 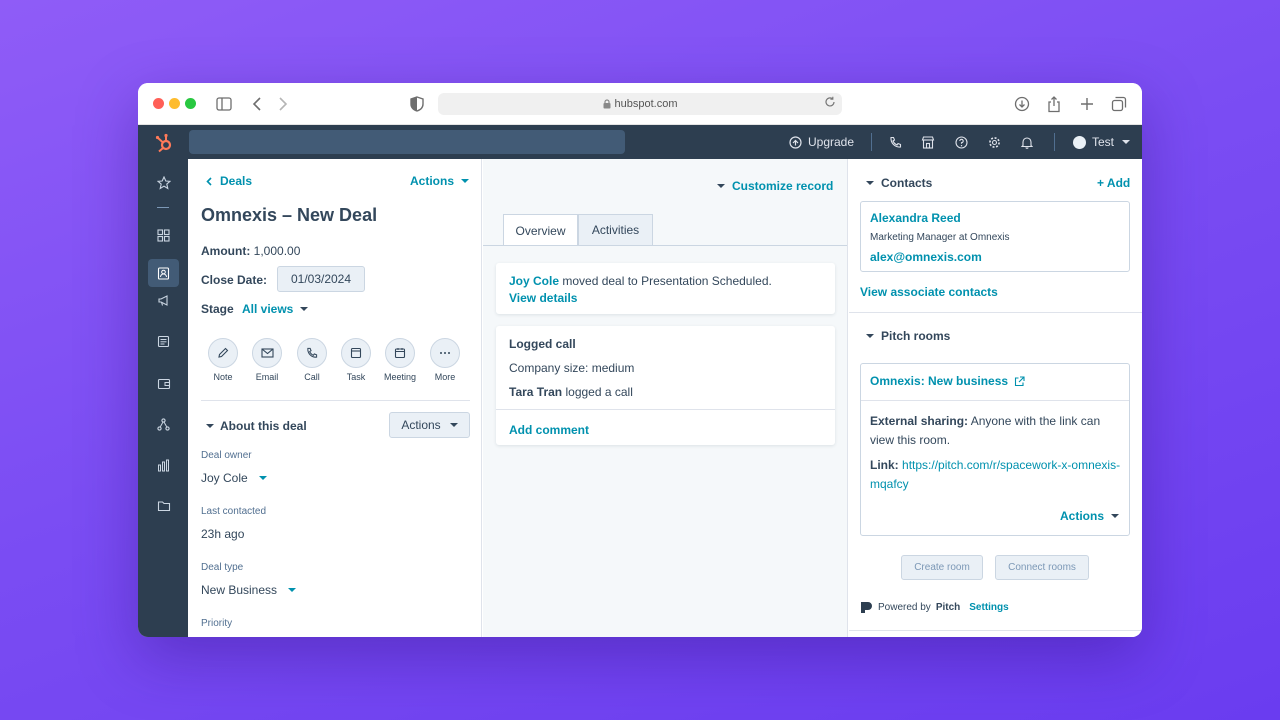 I want to click on deal-type-dropdown: New Business, so click(x=249, y=590).